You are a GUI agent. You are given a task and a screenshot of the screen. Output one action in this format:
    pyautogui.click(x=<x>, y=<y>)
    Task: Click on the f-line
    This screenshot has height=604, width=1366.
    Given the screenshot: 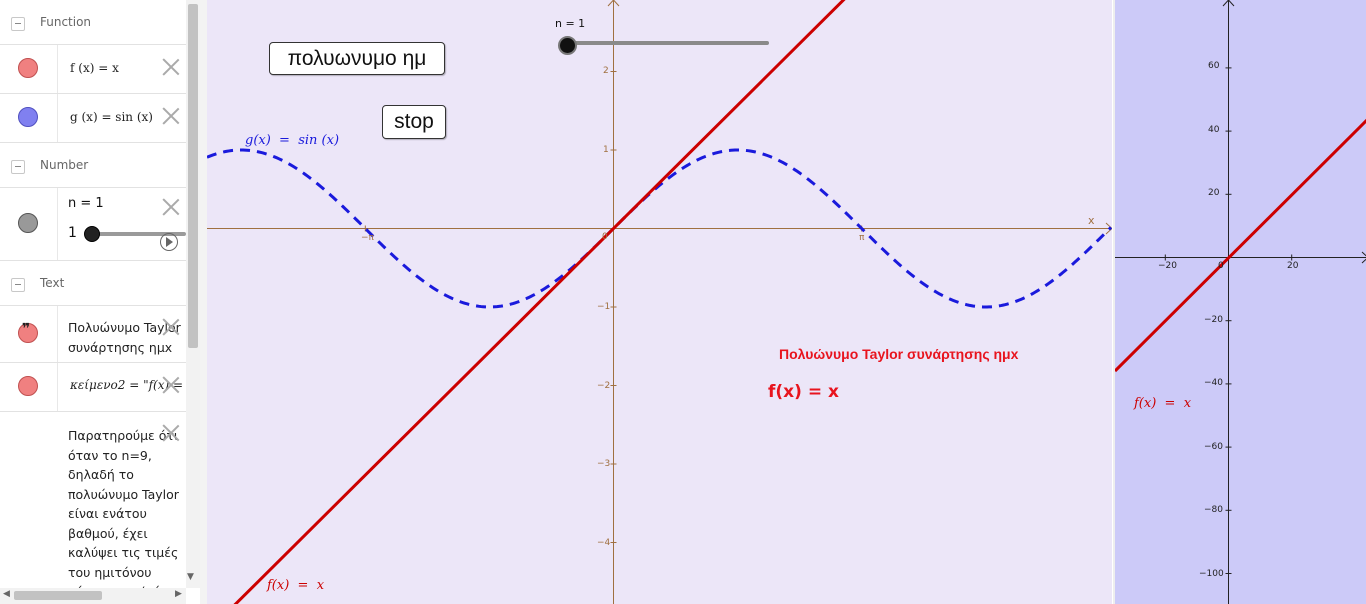 What is the action you would take?
    pyautogui.click(x=1240, y=245)
    